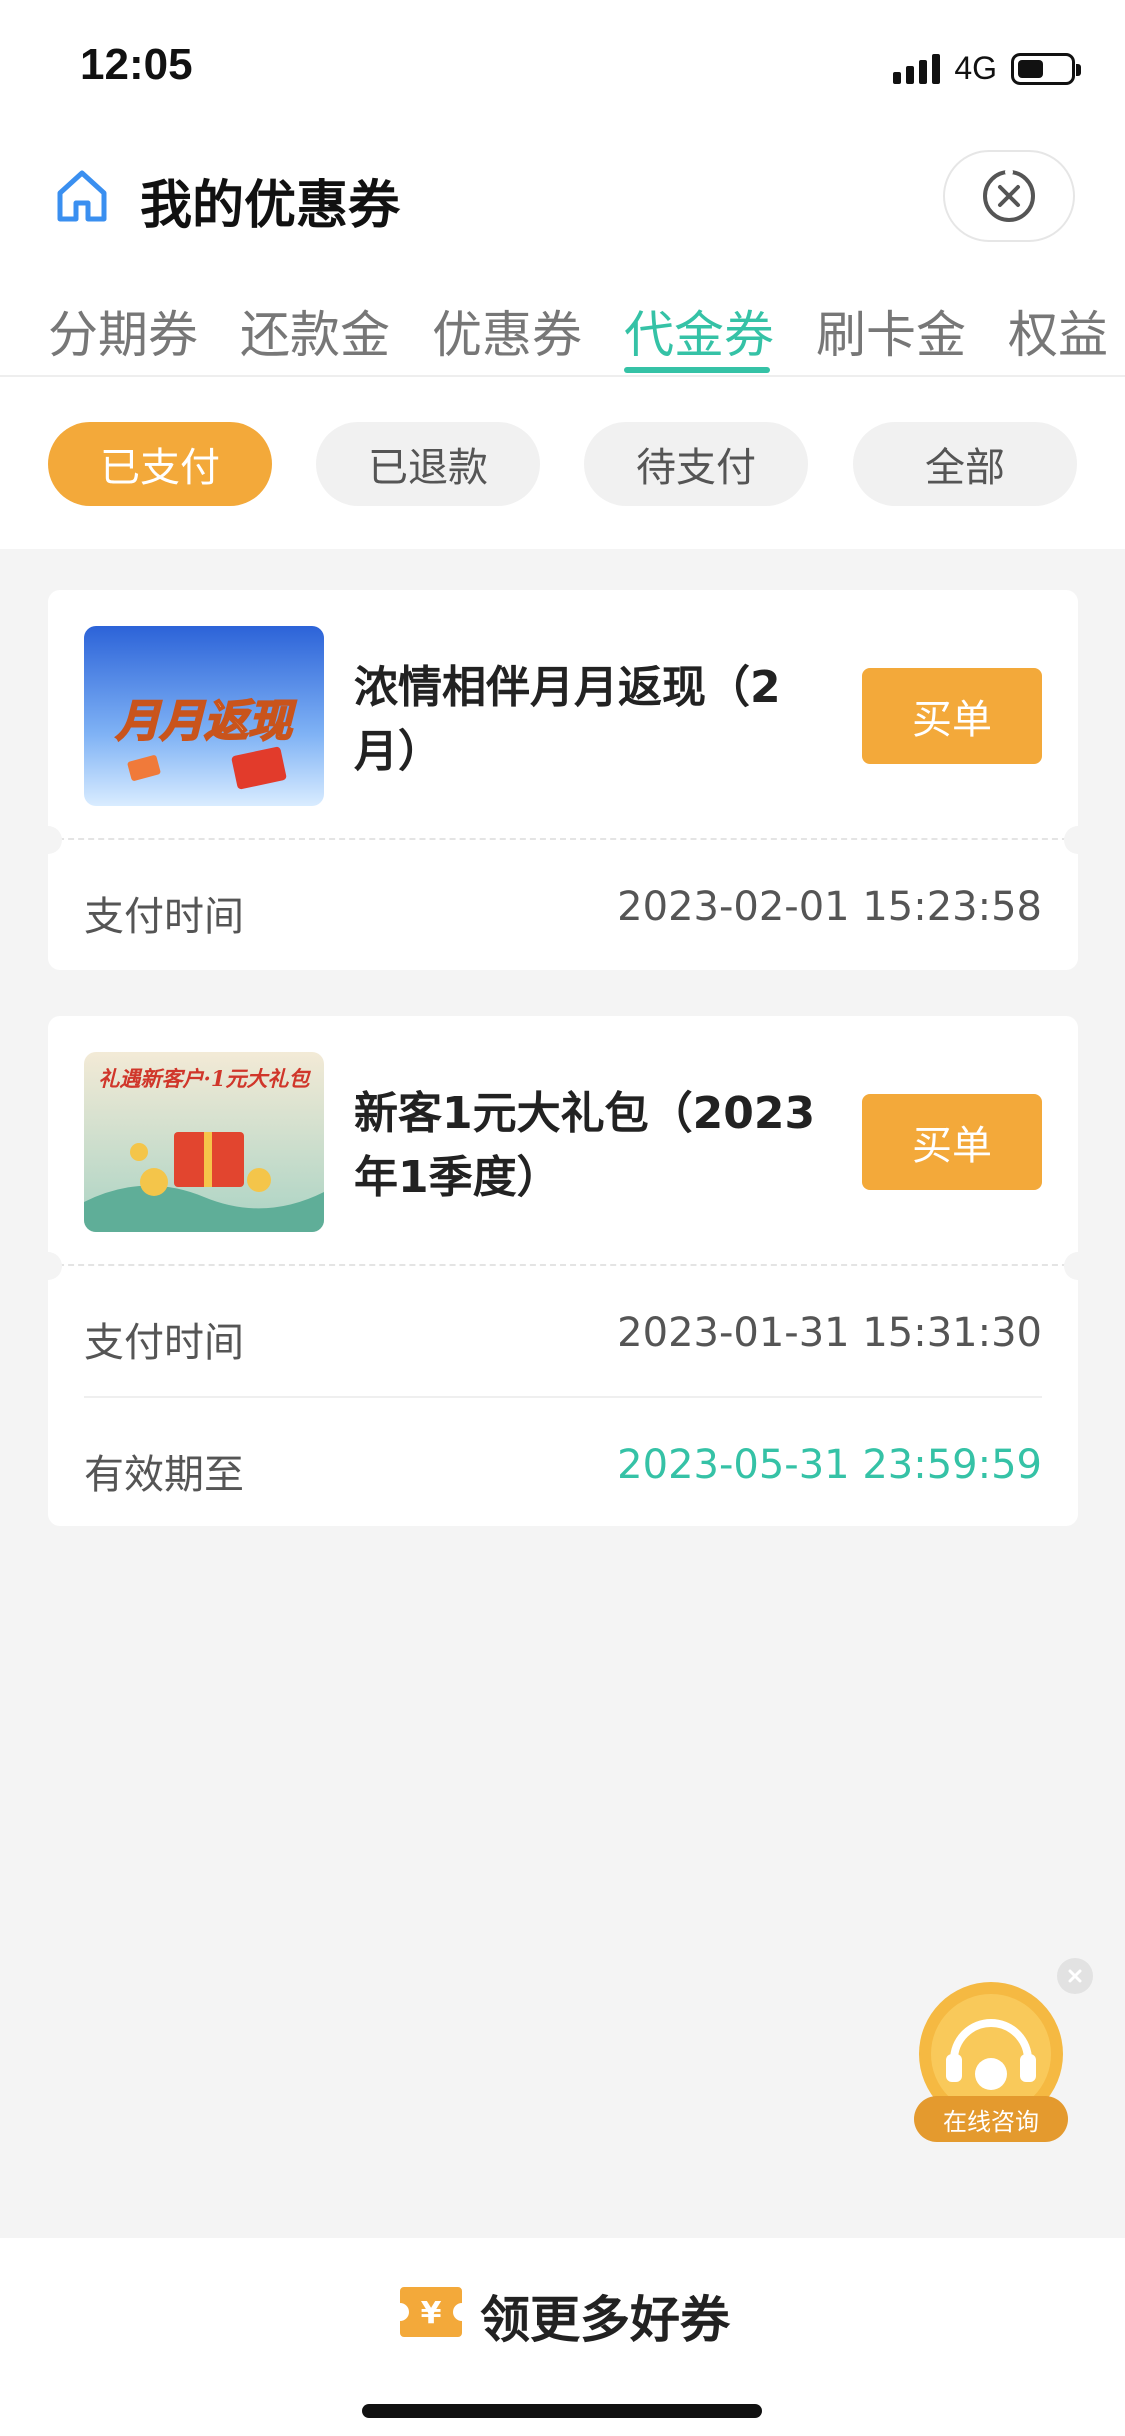 The image size is (1125, 2436). I want to click on info-row-payment-time: 支付时间 2023-01-31 15:31:30, so click(563, 1331).